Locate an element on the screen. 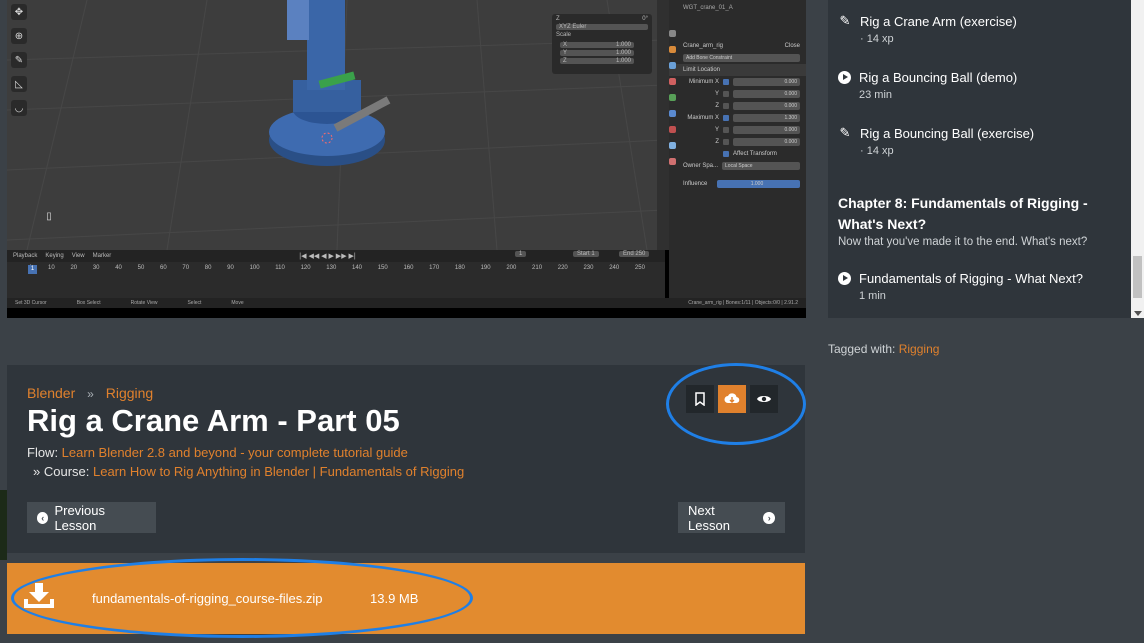  move-tool-icon: ⊕ is located at coordinates (19, 36).